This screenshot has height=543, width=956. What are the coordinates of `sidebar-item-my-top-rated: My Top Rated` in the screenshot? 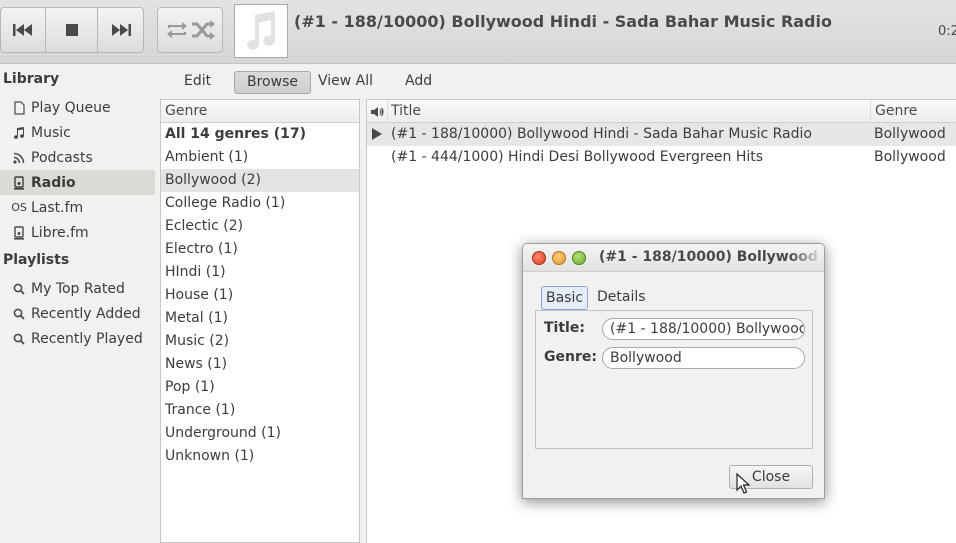 It's located at (77, 288).